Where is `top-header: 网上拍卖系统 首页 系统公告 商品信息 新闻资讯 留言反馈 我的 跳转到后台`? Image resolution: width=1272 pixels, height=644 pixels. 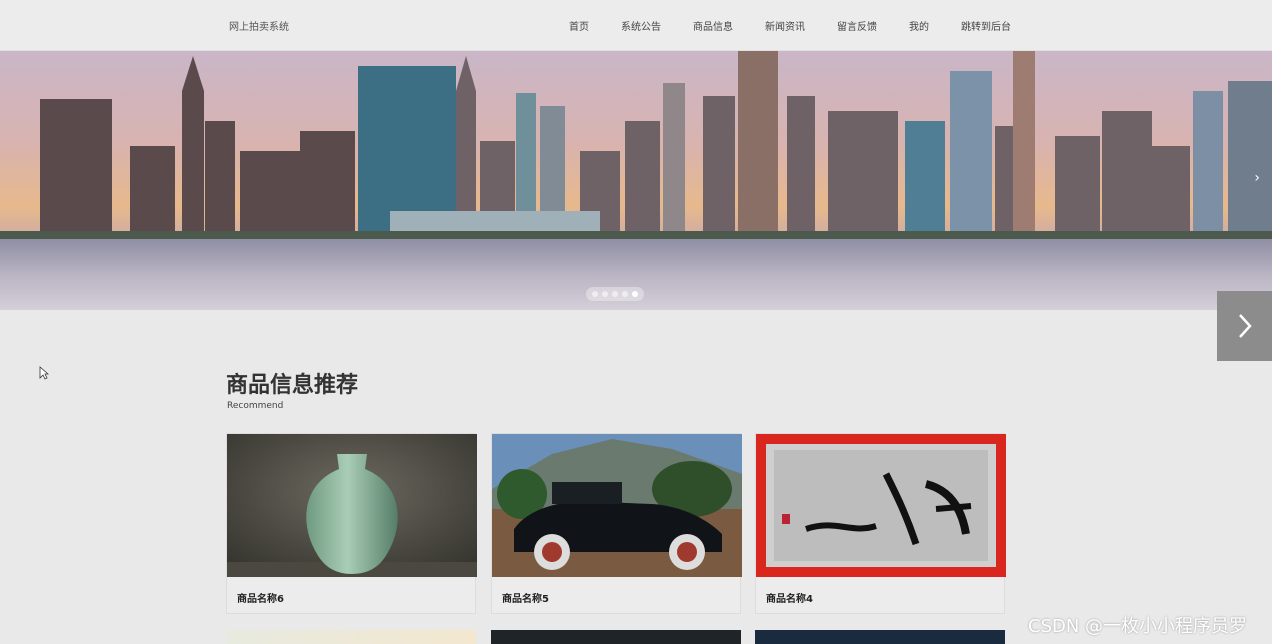
top-header: 网上拍卖系统 首页 系统公告 商品信息 新闻资讯 留言反馈 我的 跳转到后台 is located at coordinates (636, 25).